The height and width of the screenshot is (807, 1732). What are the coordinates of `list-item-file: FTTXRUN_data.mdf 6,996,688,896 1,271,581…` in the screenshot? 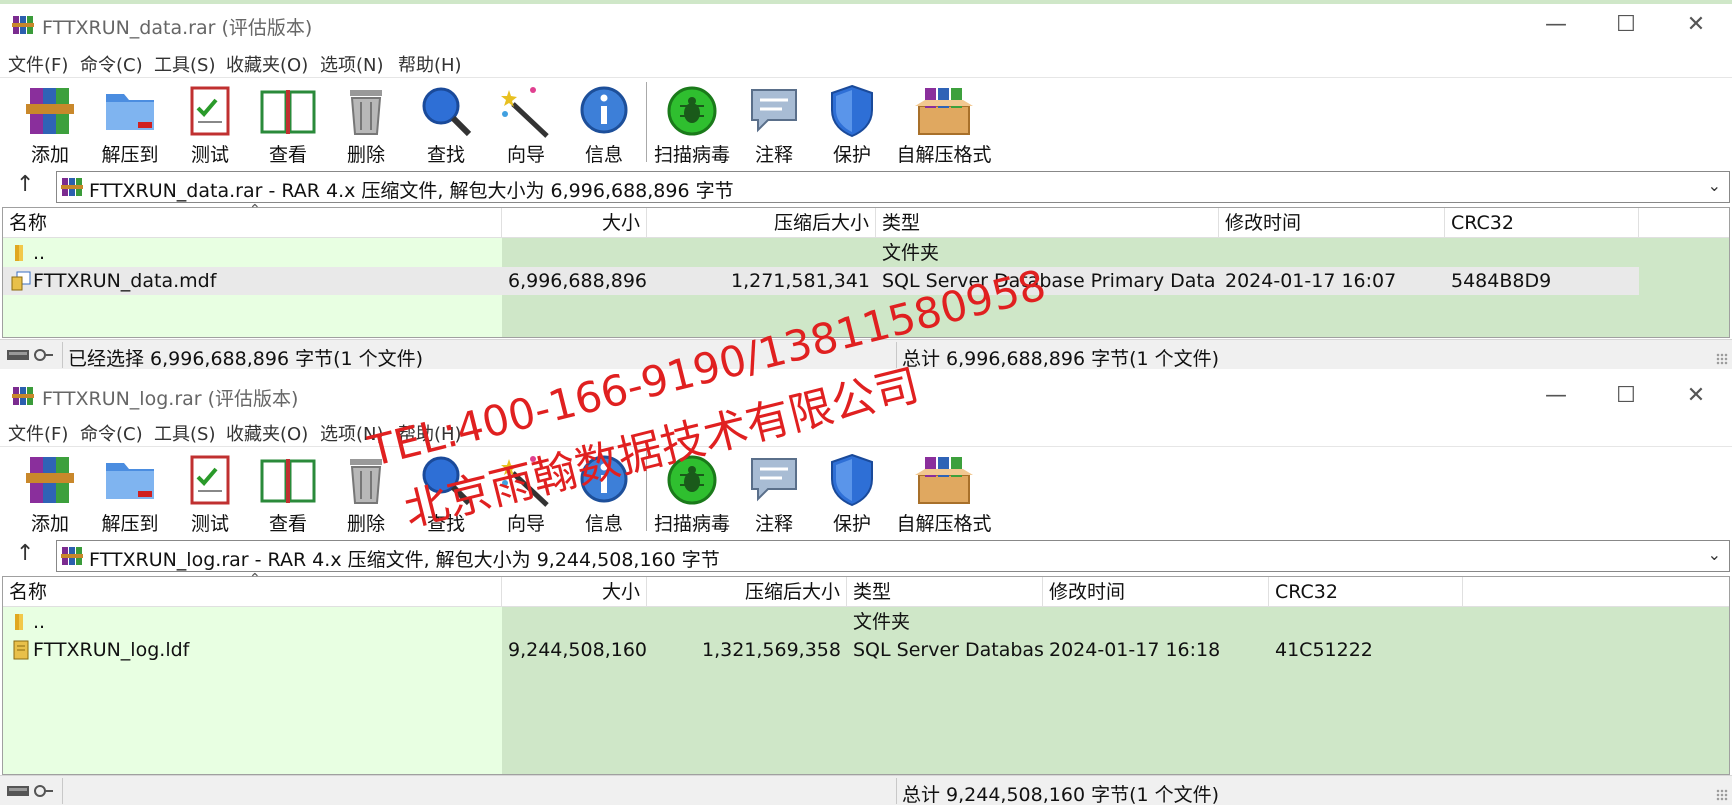 It's located at (821, 281).